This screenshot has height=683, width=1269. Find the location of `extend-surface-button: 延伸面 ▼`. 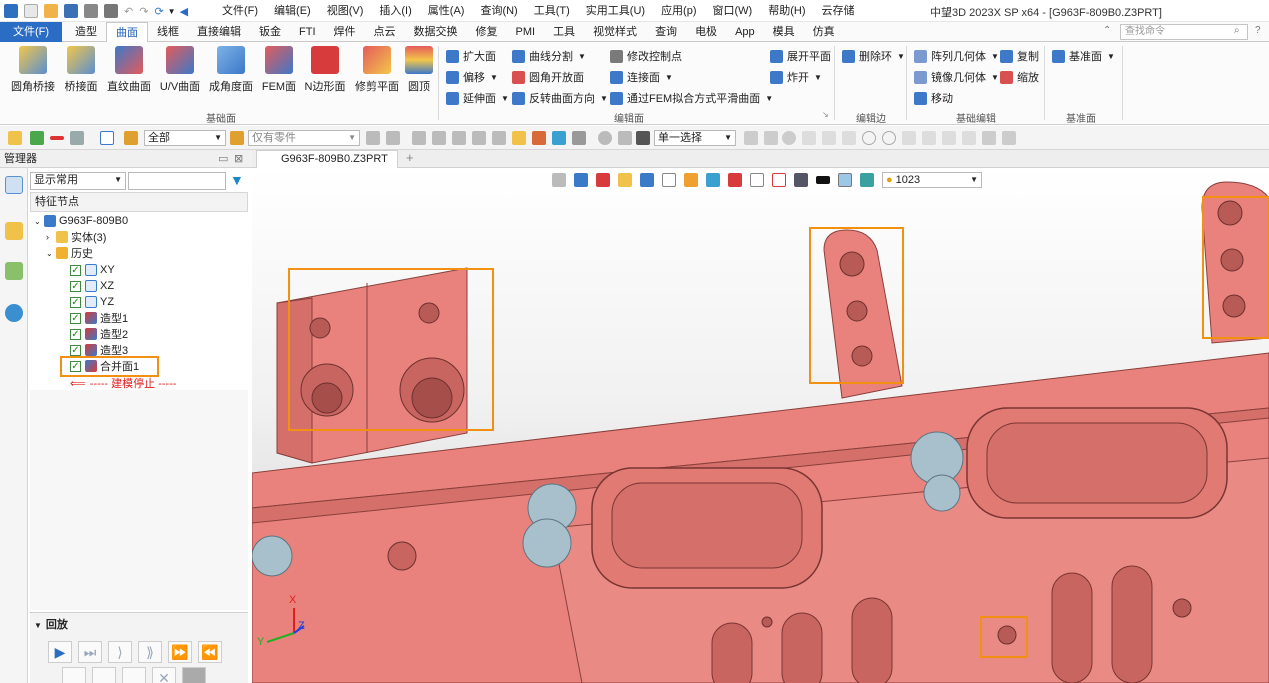

extend-surface-button: 延伸面 ▼ is located at coordinates (477, 98).